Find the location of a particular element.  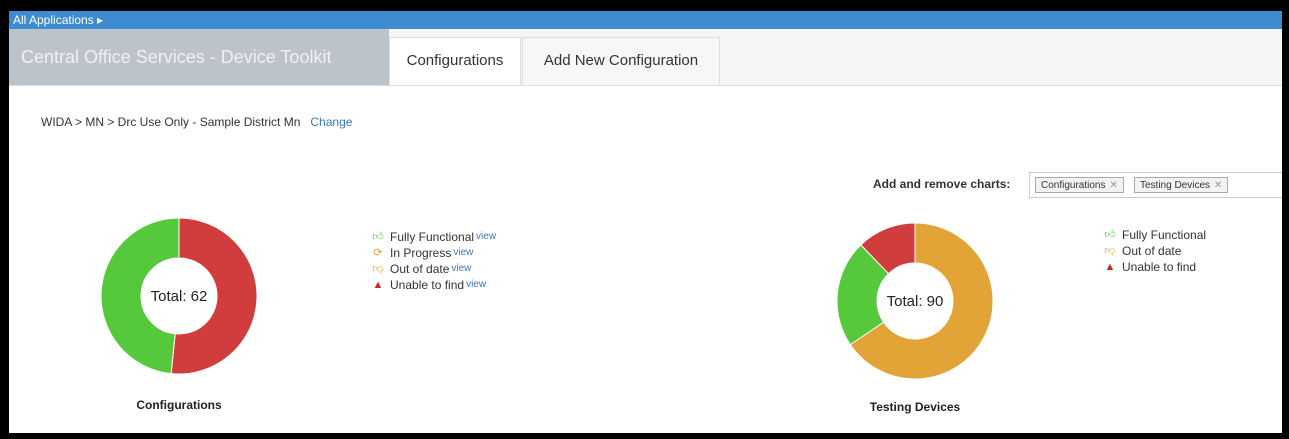

legend-item-fully-functional: 👍︎ Fully Functional view is located at coordinates (433, 237).